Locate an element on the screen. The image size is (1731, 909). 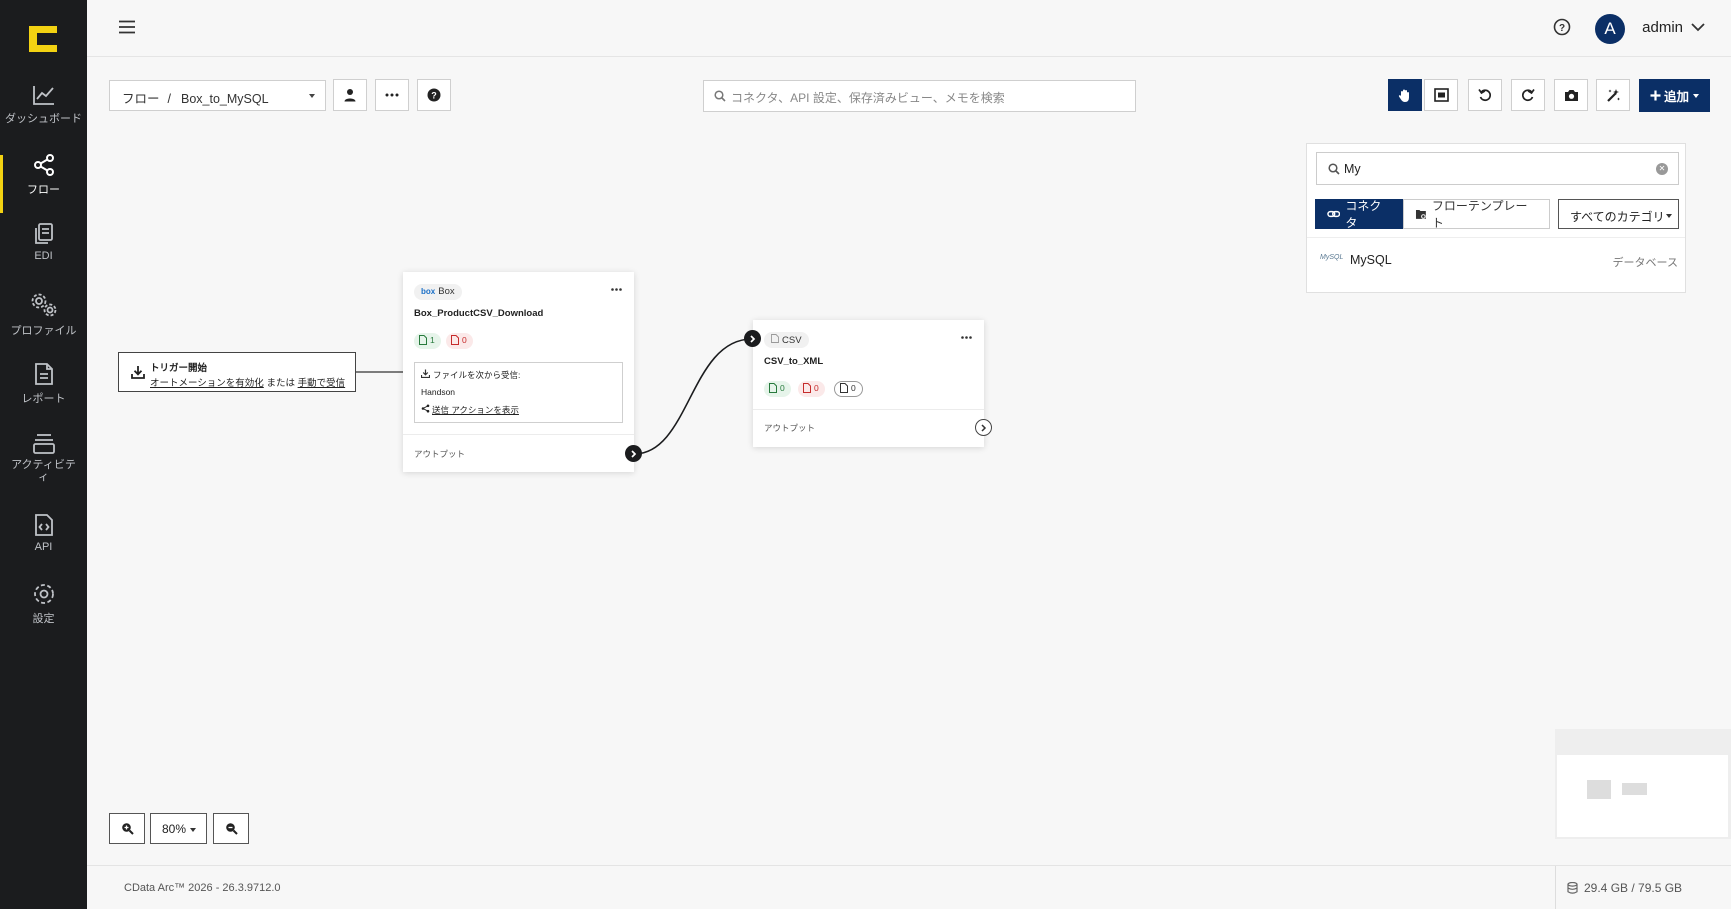
share-icon is located at coordinates (425, 408).